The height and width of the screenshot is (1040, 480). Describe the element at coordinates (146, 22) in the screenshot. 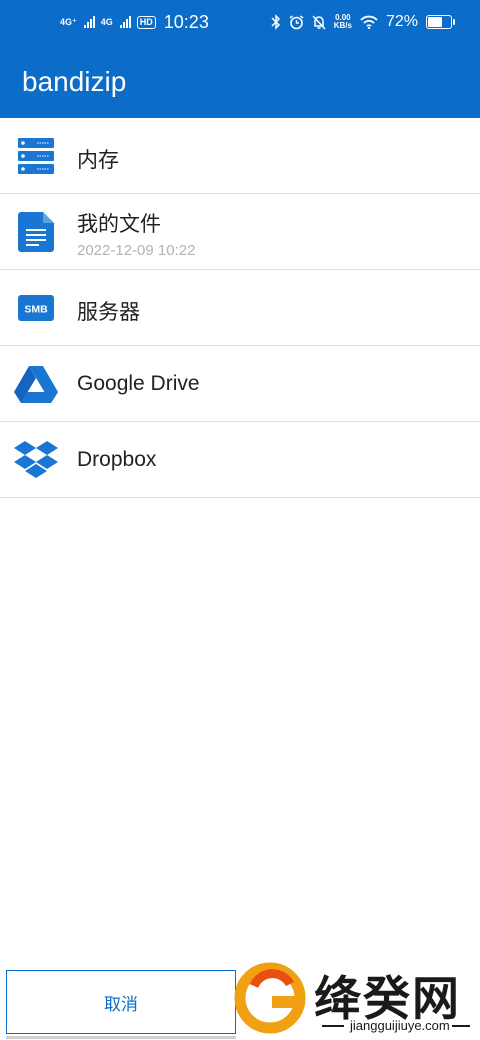

I see `hd-voice-badge: HD` at that location.